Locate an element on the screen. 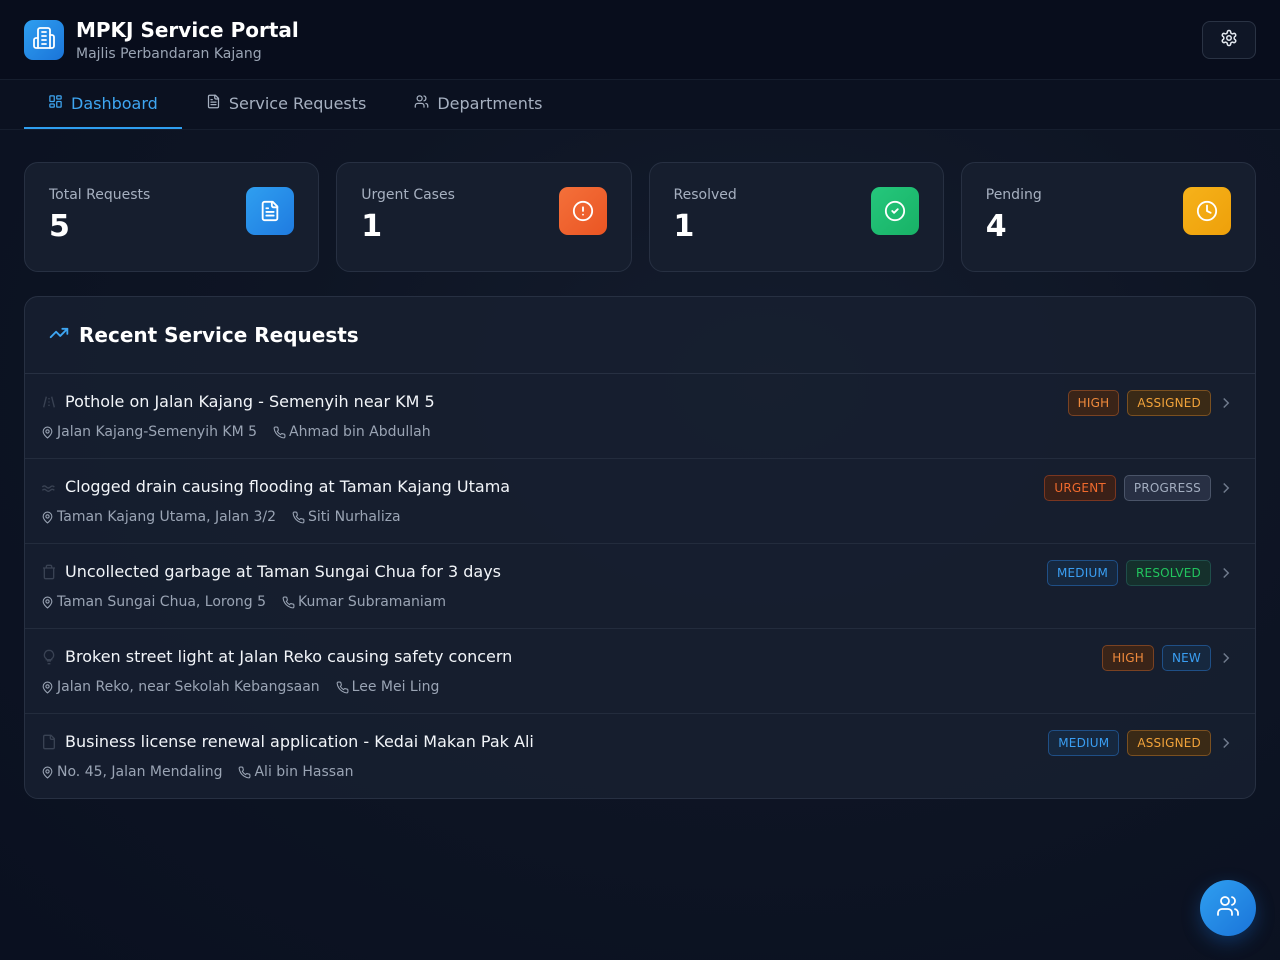  status-badge: RESOLVED is located at coordinates (1168, 573).